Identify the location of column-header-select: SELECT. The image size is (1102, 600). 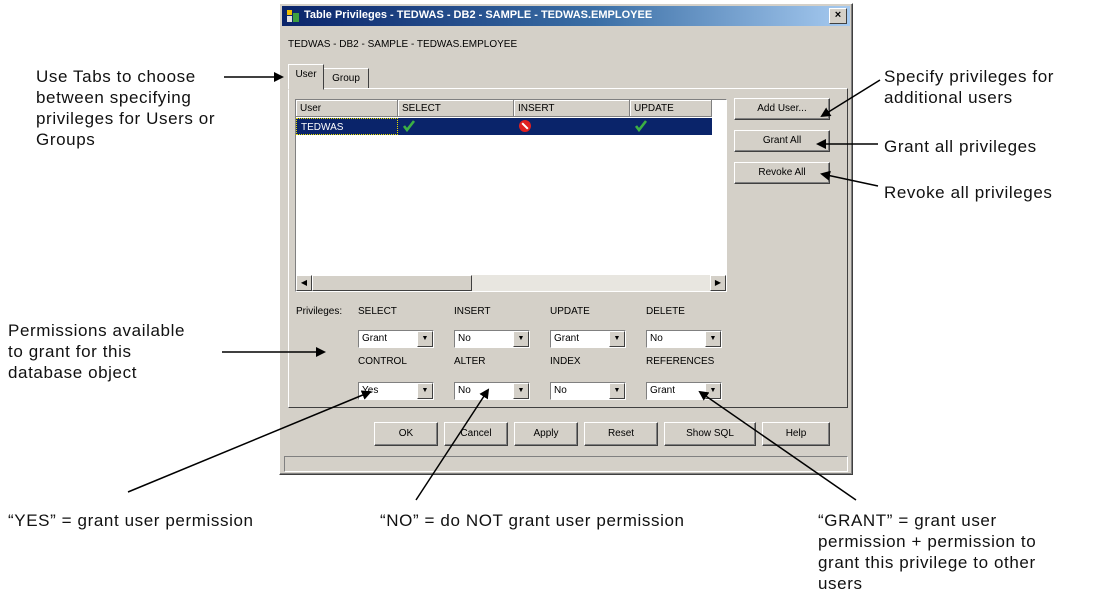
(456, 108).